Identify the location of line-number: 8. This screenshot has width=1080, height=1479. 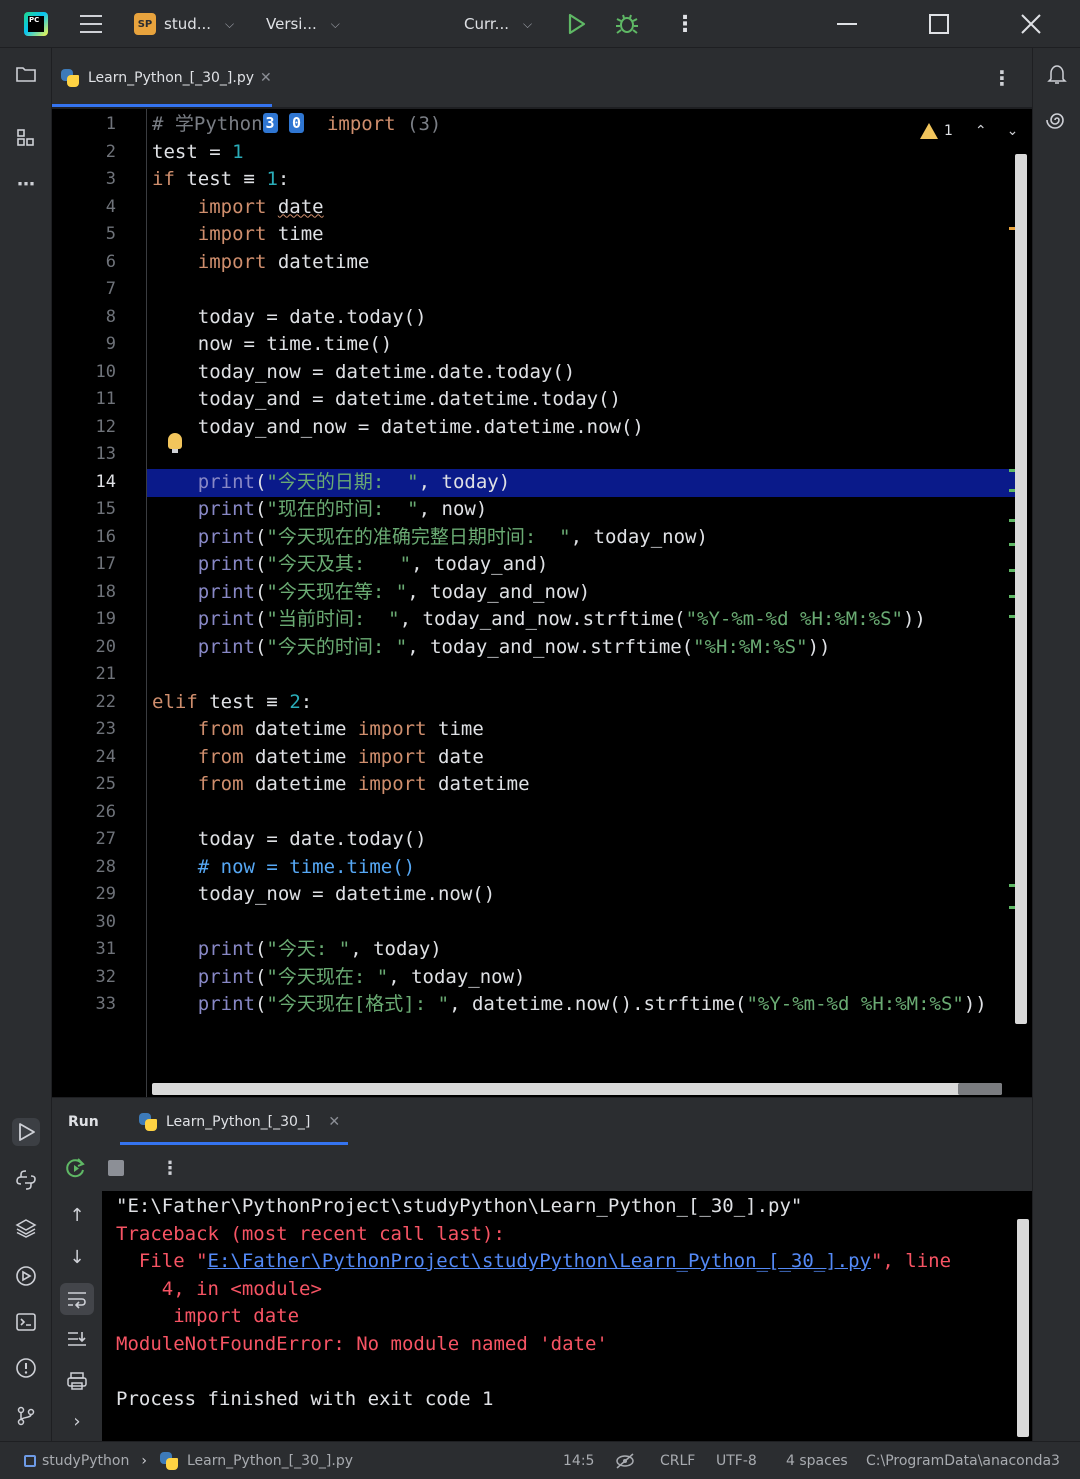
(84, 318).